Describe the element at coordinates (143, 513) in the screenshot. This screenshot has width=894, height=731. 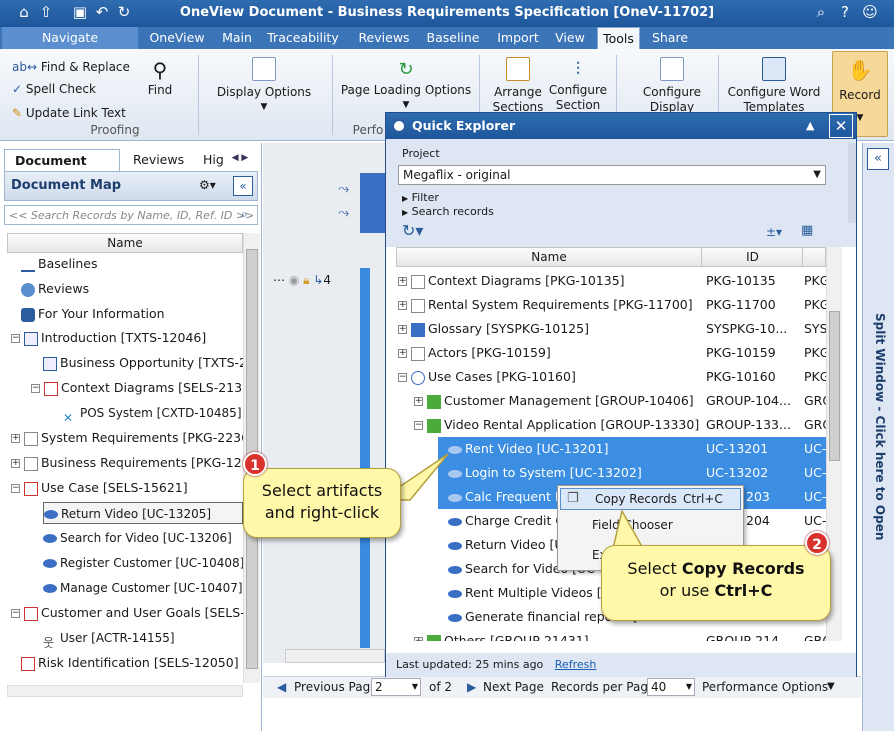
I see `tree-item-selected: Return Video [UC-13205]` at that location.